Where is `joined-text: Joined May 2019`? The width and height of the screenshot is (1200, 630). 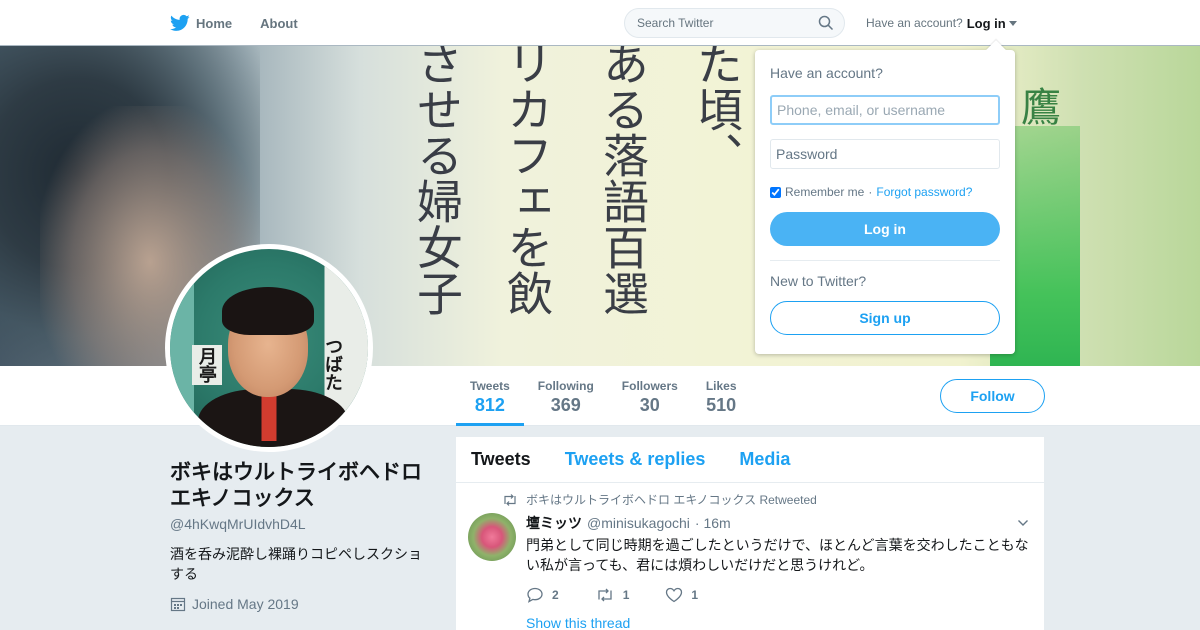 joined-text: Joined May 2019 is located at coordinates (245, 604).